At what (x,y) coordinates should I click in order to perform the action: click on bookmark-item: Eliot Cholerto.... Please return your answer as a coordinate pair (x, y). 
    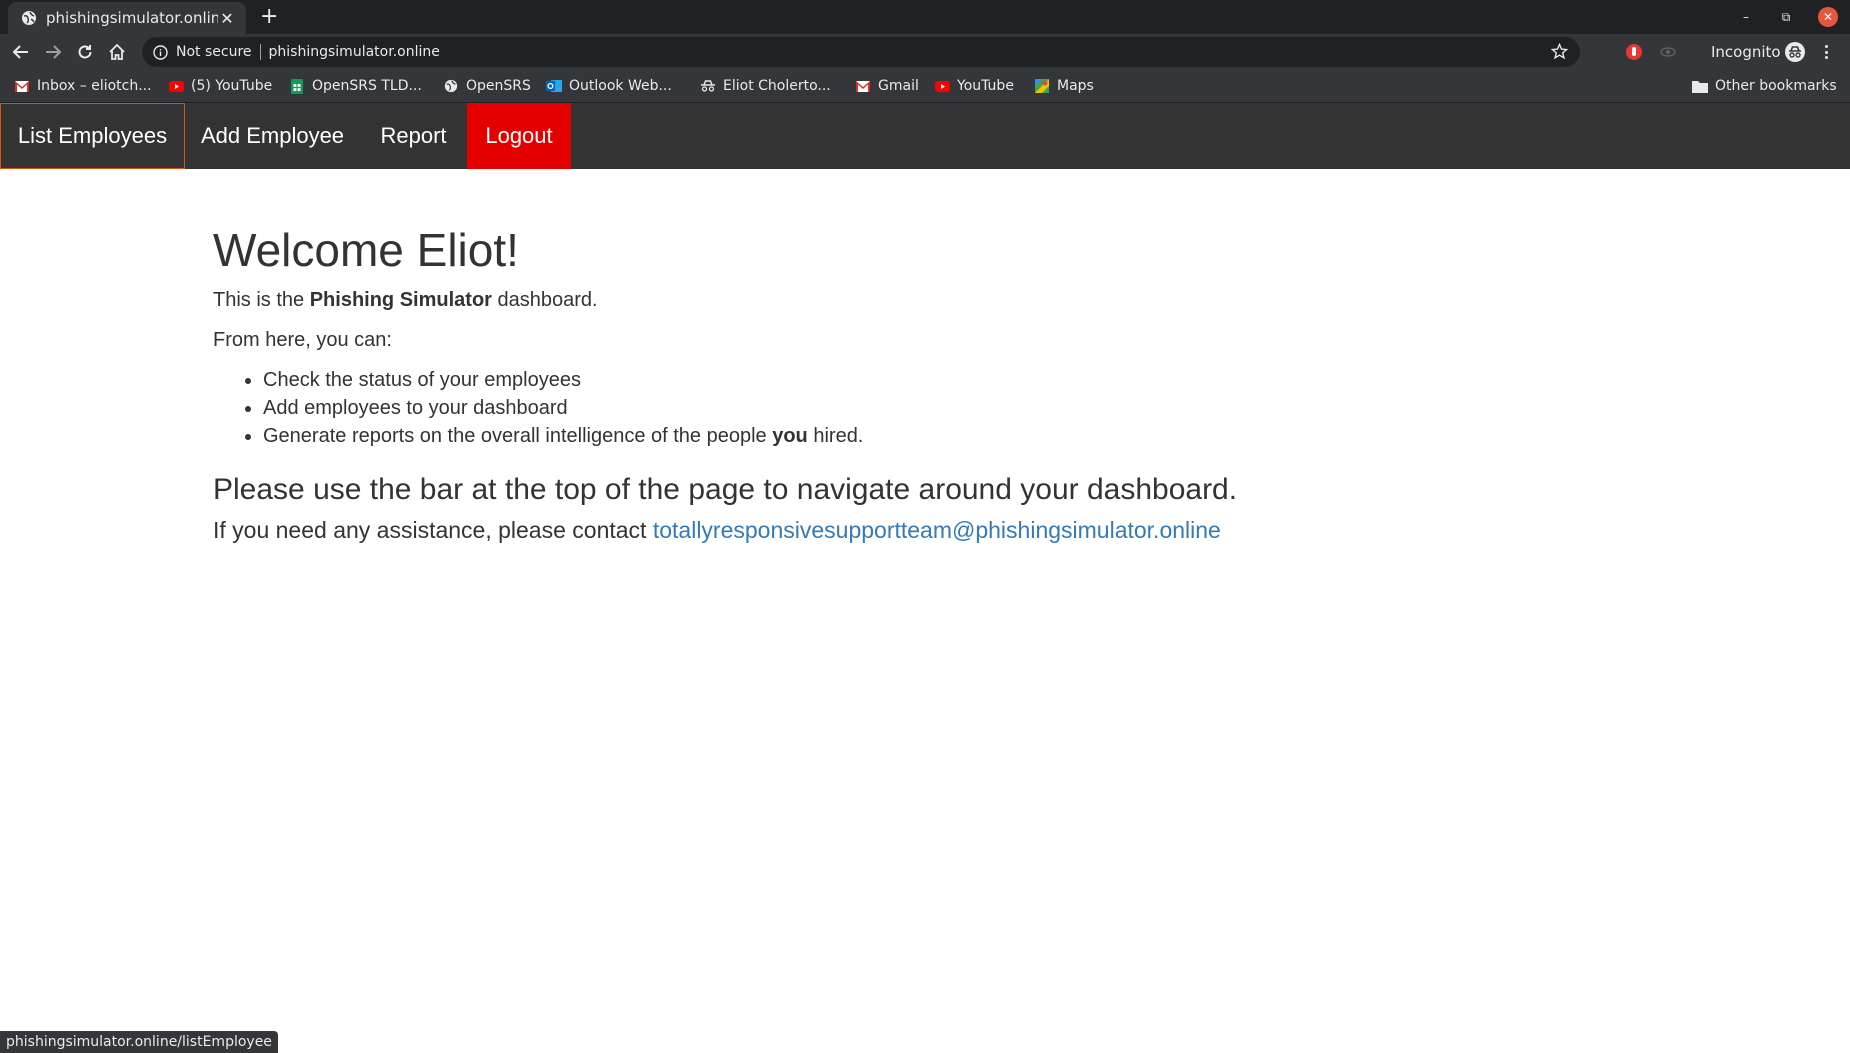
    Looking at the image, I should click on (765, 86).